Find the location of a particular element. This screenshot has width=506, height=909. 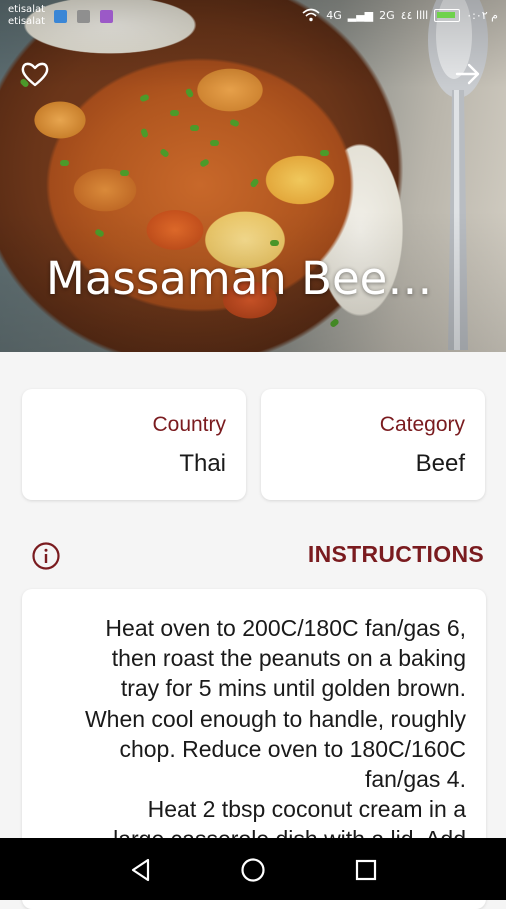

instructions-header: INSTRUCTIONS is located at coordinates (253, 555).